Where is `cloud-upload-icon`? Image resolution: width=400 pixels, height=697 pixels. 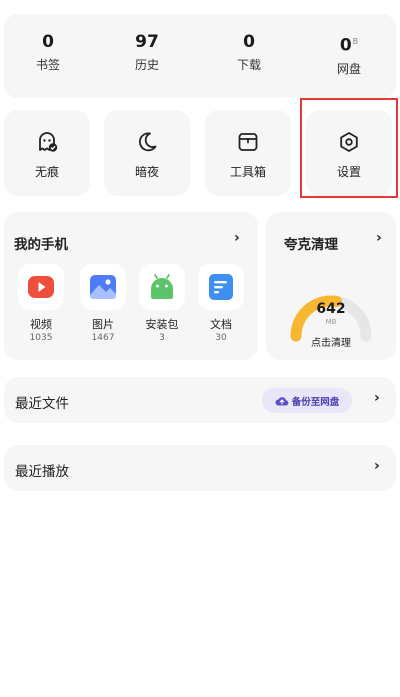
cloud-upload-icon is located at coordinates (282, 401).